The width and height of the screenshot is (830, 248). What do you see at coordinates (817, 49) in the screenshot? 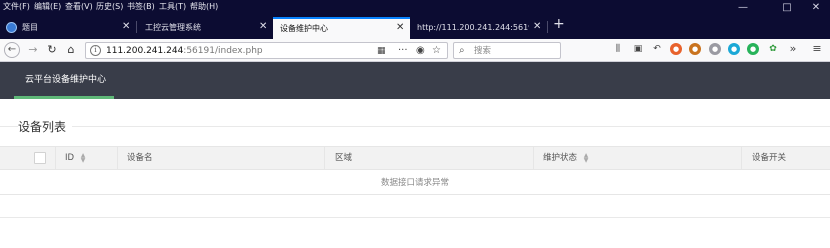
I see `menu-icon: ≡` at bounding box center [817, 49].